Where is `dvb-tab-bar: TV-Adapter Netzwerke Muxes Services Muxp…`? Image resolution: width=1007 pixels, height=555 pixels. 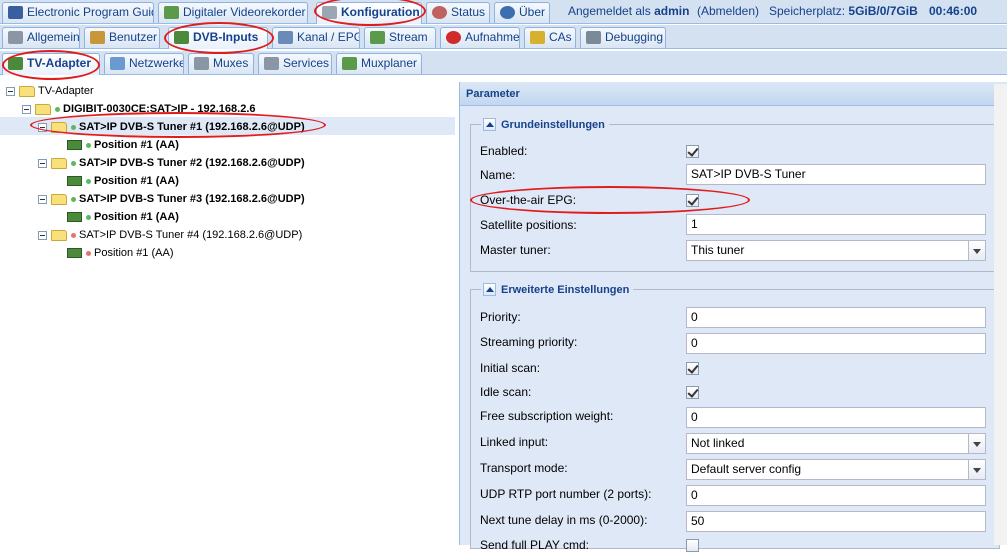 dvb-tab-bar: TV-Adapter Netzwerke Muxes Services Muxp… is located at coordinates (503, 63).